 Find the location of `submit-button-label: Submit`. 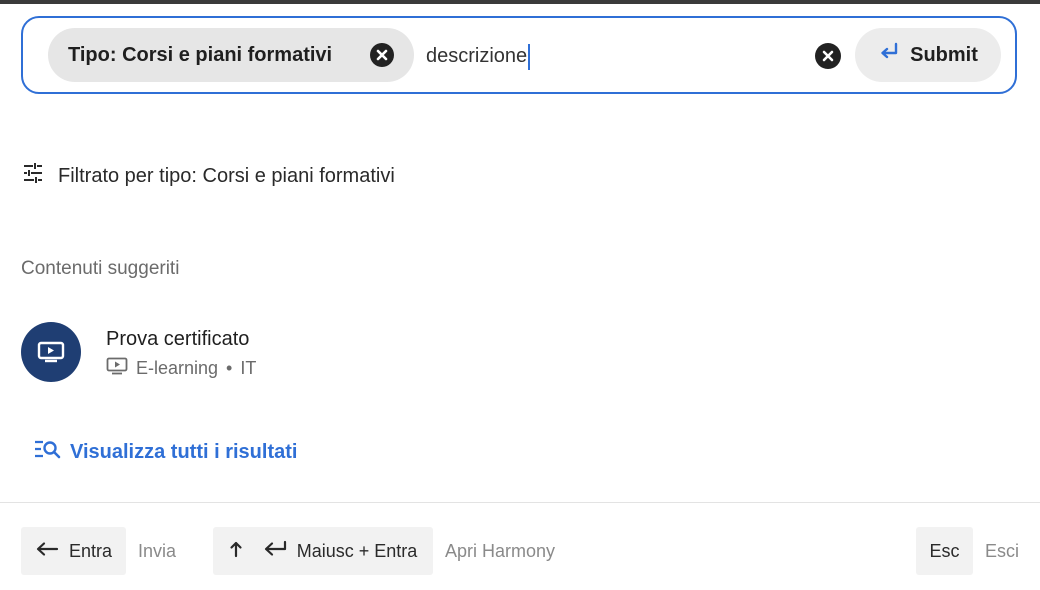

submit-button-label: Submit is located at coordinates (944, 54).